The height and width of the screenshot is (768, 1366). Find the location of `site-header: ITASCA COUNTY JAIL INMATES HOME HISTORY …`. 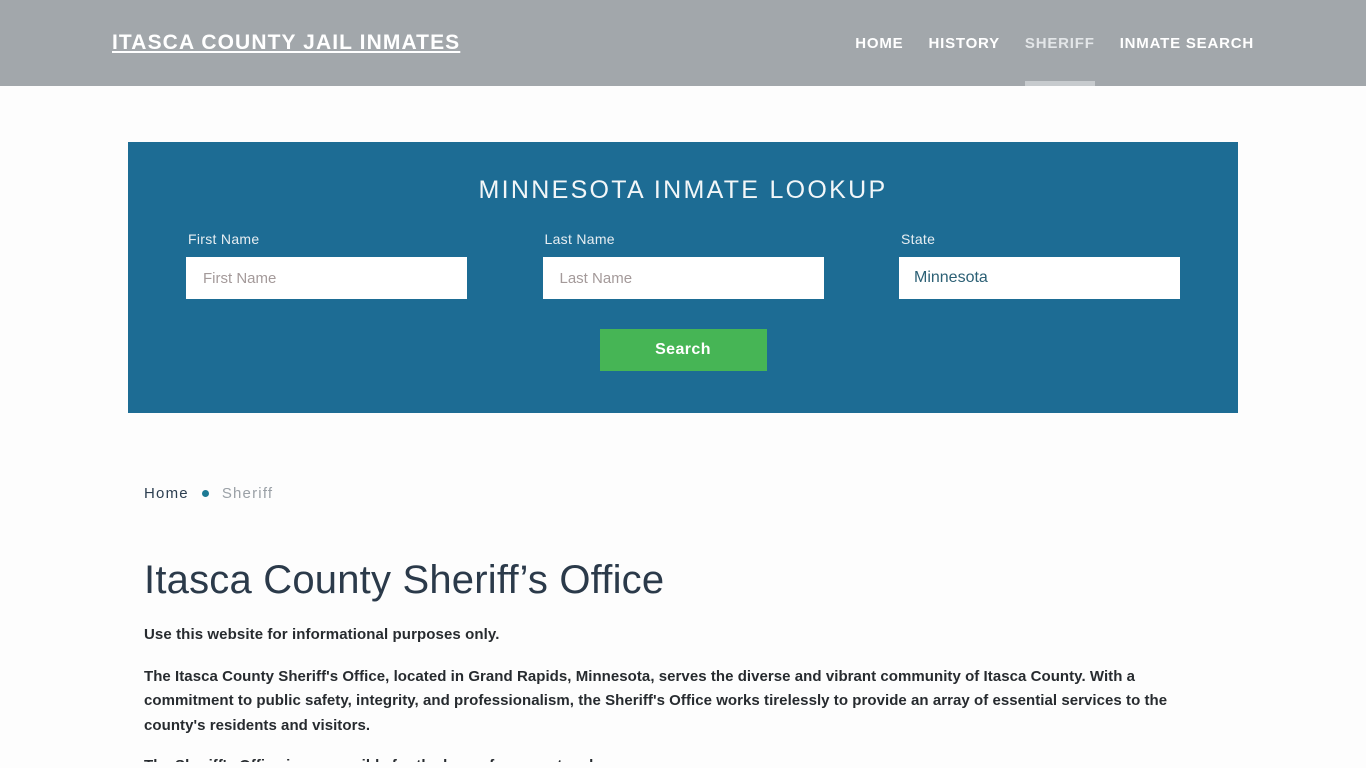

site-header: ITASCA COUNTY JAIL INMATES HOME HISTORY … is located at coordinates (683, 43).